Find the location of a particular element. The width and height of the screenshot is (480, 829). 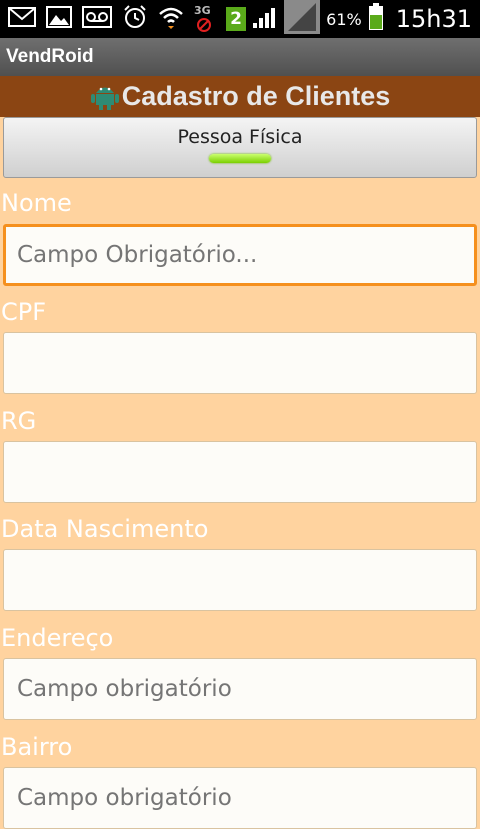

bairro-input is located at coordinates (240, 798).